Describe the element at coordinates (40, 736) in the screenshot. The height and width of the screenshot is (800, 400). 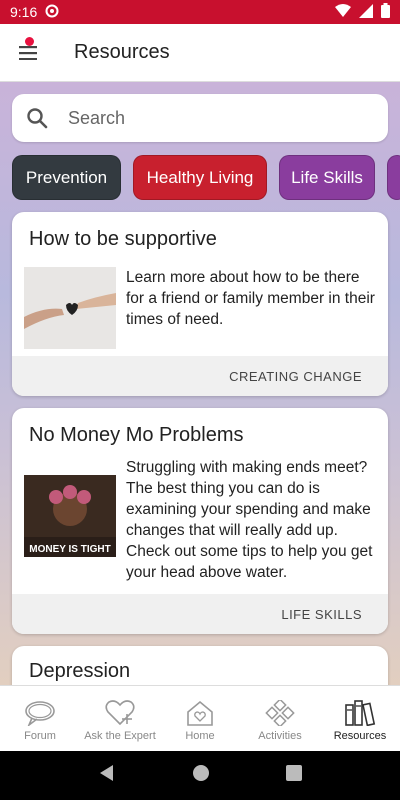
I see `nav-label: Forum` at that location.